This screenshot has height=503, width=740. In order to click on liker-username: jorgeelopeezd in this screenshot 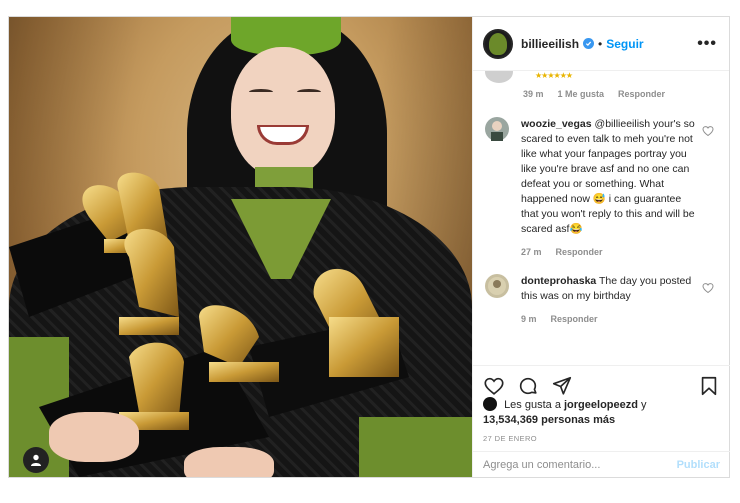, I will do `click(601, 405)`.